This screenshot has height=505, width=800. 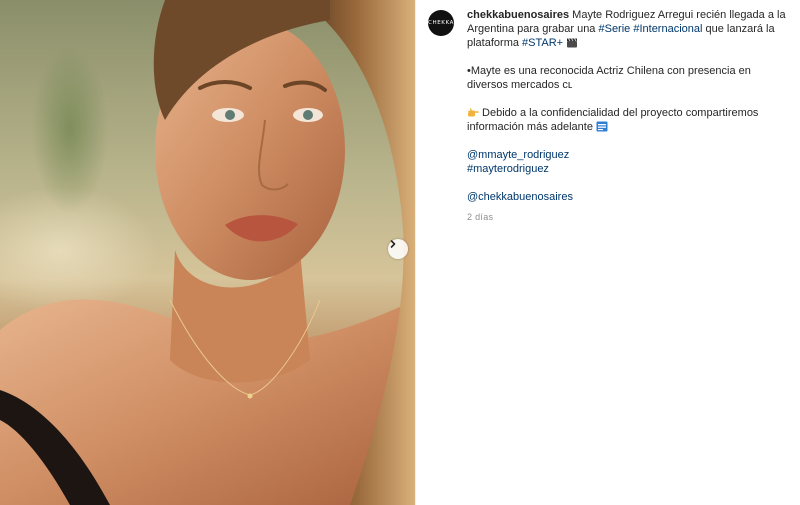 I want to click on hashtag-mayterodriguez: #mayterodriguez, so click(x=508, y=169).